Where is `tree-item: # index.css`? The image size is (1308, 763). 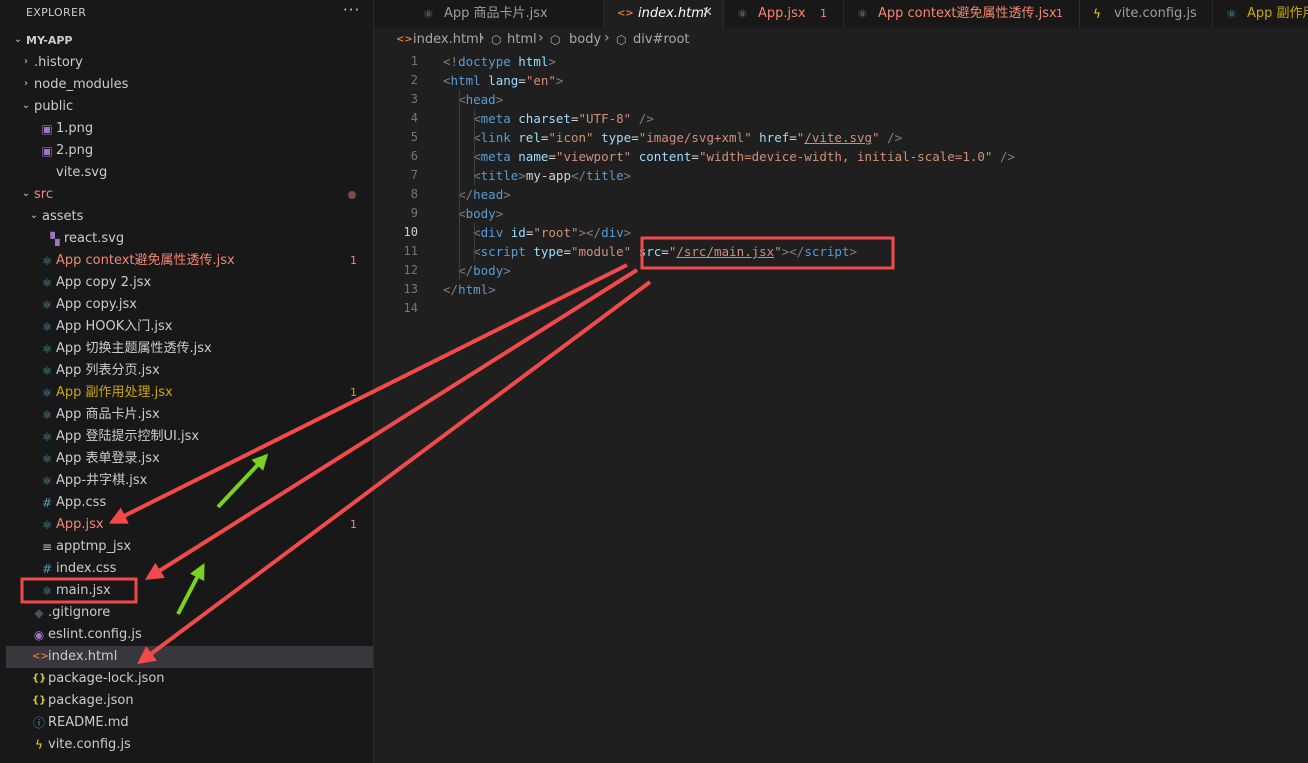
tree-item: # index.css is located at coordinates (189, 569).